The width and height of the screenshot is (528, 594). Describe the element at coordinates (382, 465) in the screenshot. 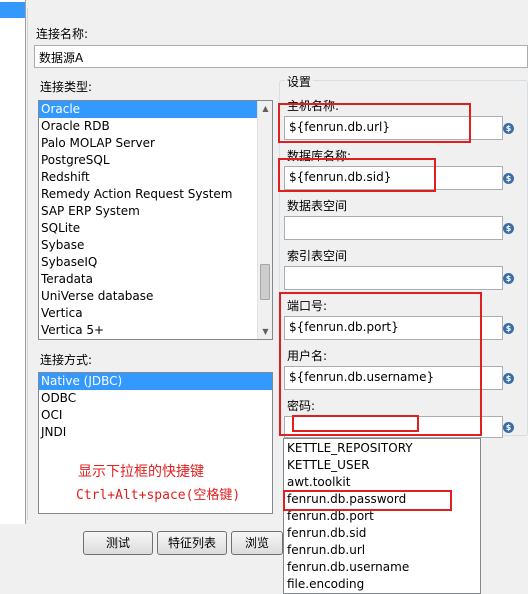

I see `variable-option: KETTLE_USER` at that location.